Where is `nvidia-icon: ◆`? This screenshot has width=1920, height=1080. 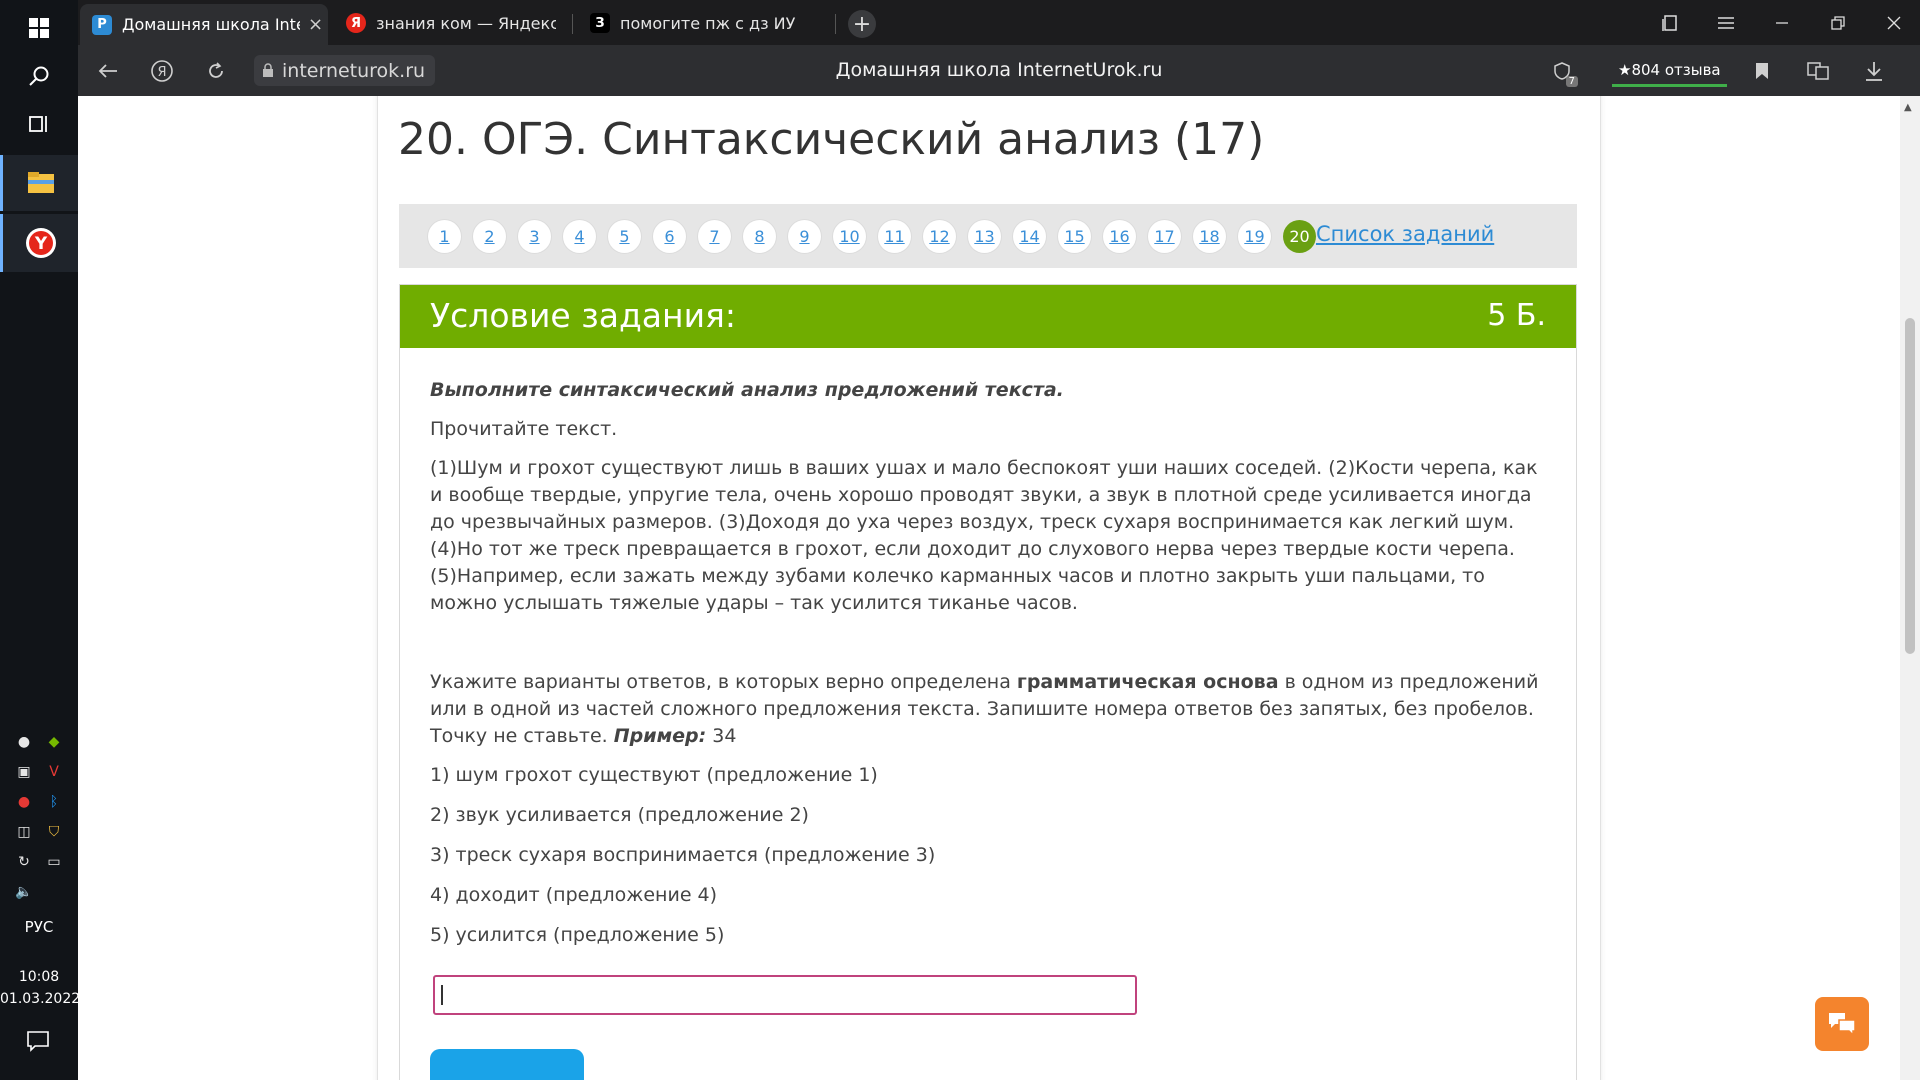 nvidia-icon: ◆ is located at coordinates (54, 742).